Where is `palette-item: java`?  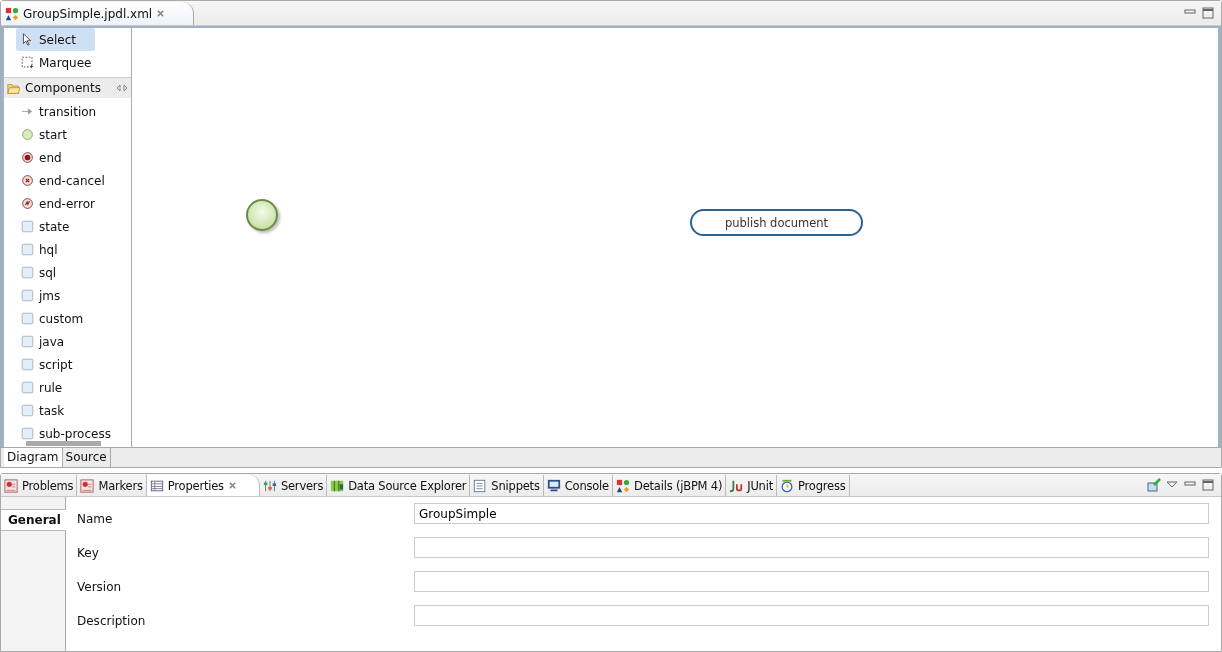
palette-item: java is located at coordinates (67, 341).